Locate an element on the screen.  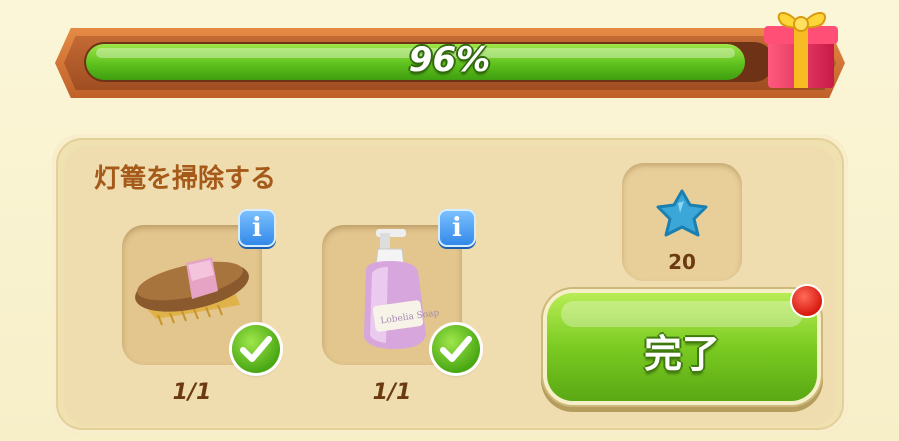
reward-amount: 20 is located at coordinates (682, 262).